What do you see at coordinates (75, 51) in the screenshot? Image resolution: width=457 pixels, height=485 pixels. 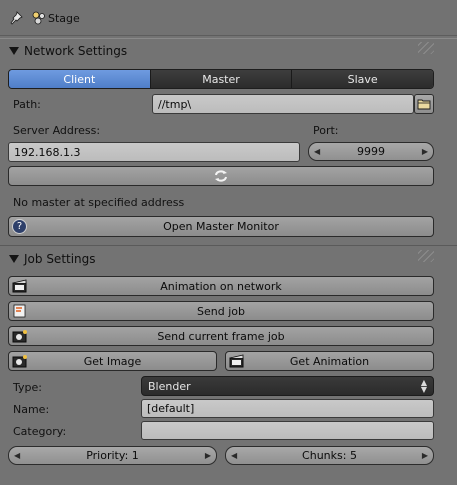 I see `network-settings-title: Network Settings` at bounding box center [75, 51].